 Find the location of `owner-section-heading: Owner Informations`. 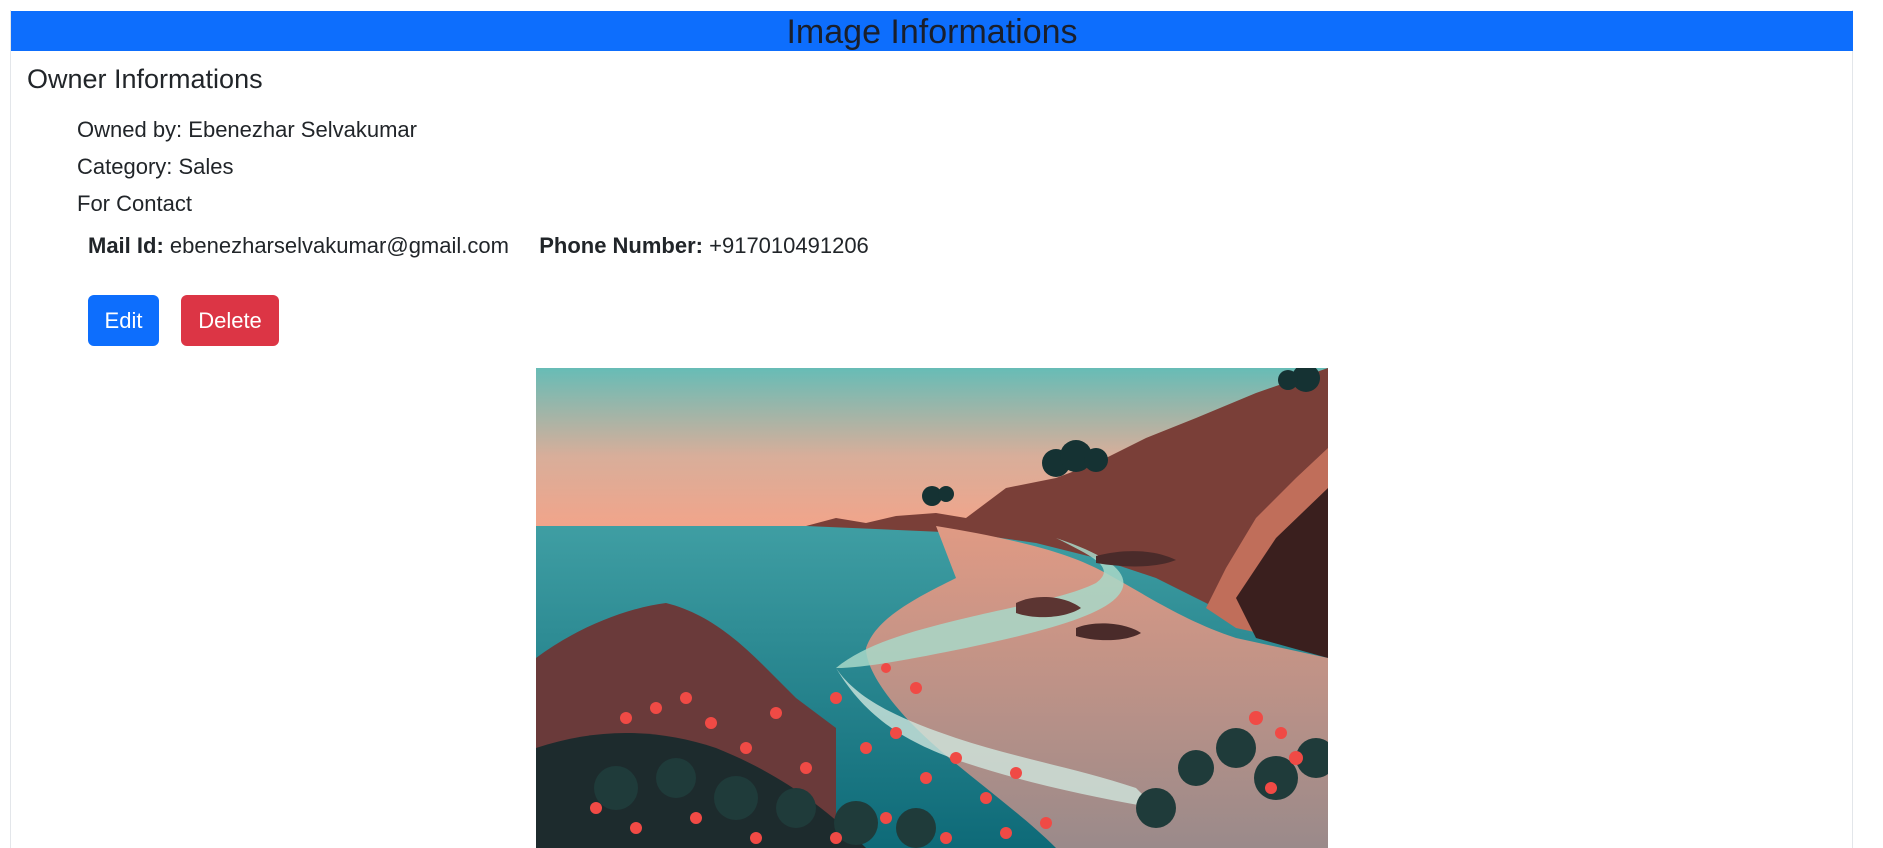

owner-section-heading: Owner Informations is located at coordinates (145, 79).